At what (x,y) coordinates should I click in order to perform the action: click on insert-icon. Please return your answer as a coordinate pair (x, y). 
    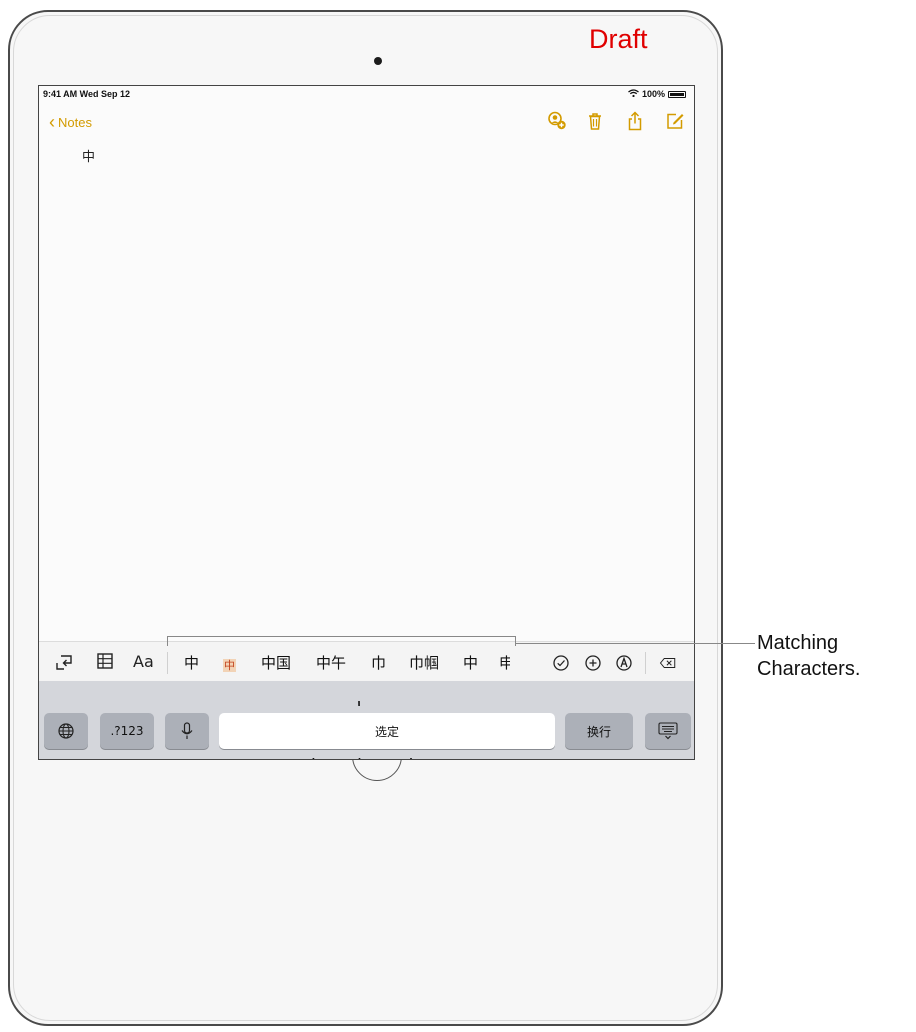
    Looking at the image, I should click on (593, 663).